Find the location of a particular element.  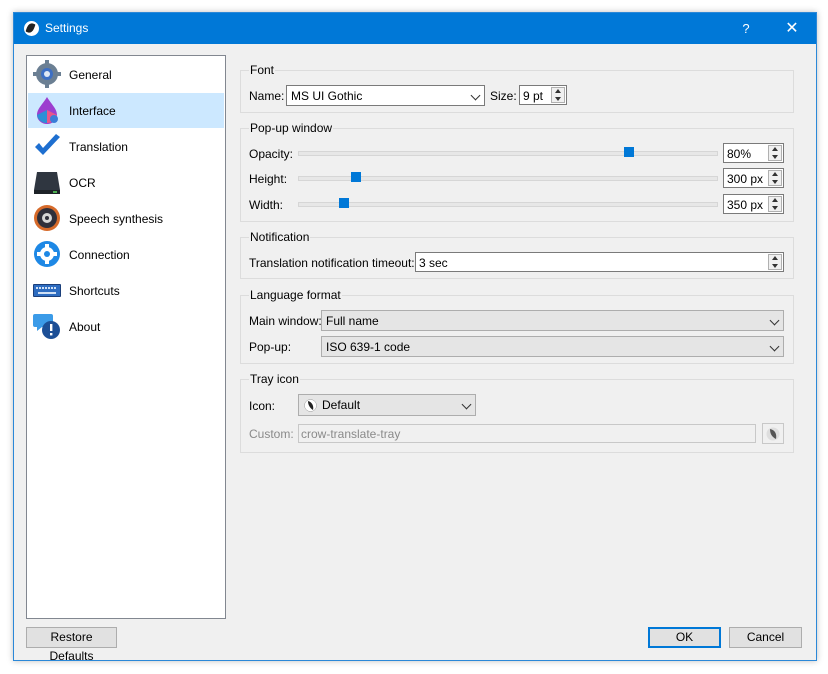

keyboard-icon is located at coordinates (47, 290).